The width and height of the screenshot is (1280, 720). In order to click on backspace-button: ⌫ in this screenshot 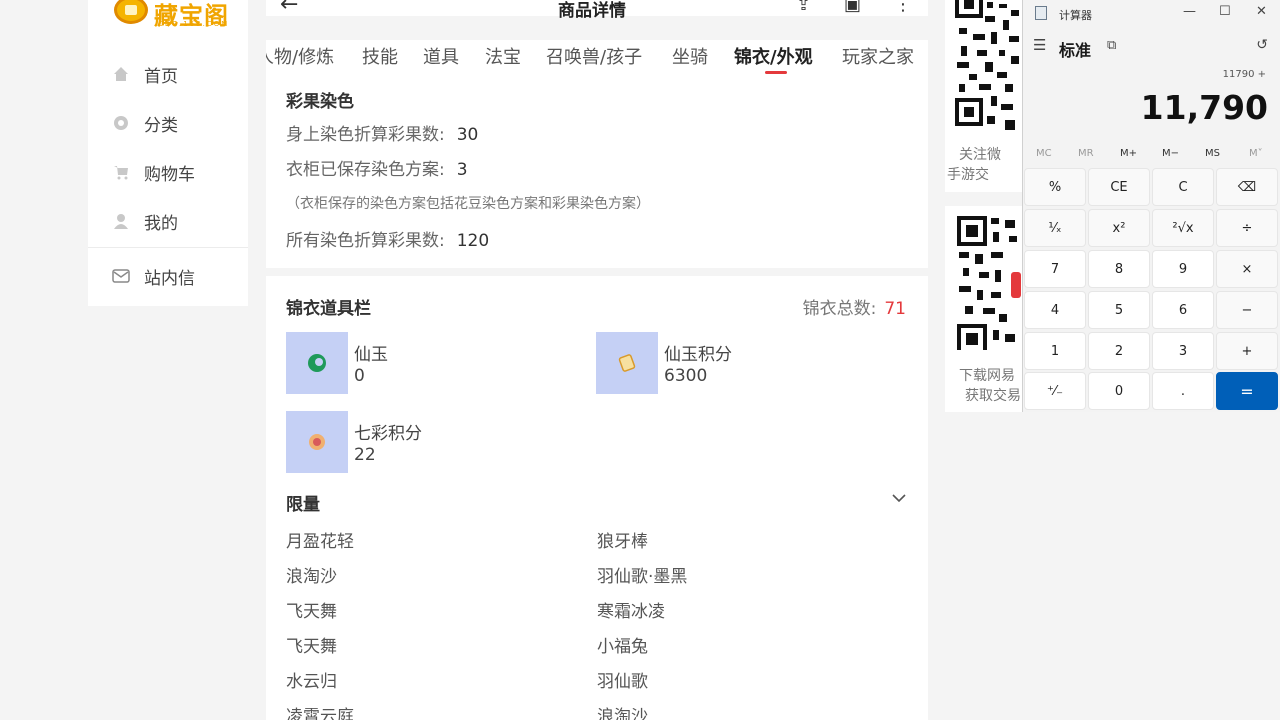, I will do `click(1247, 187)`.